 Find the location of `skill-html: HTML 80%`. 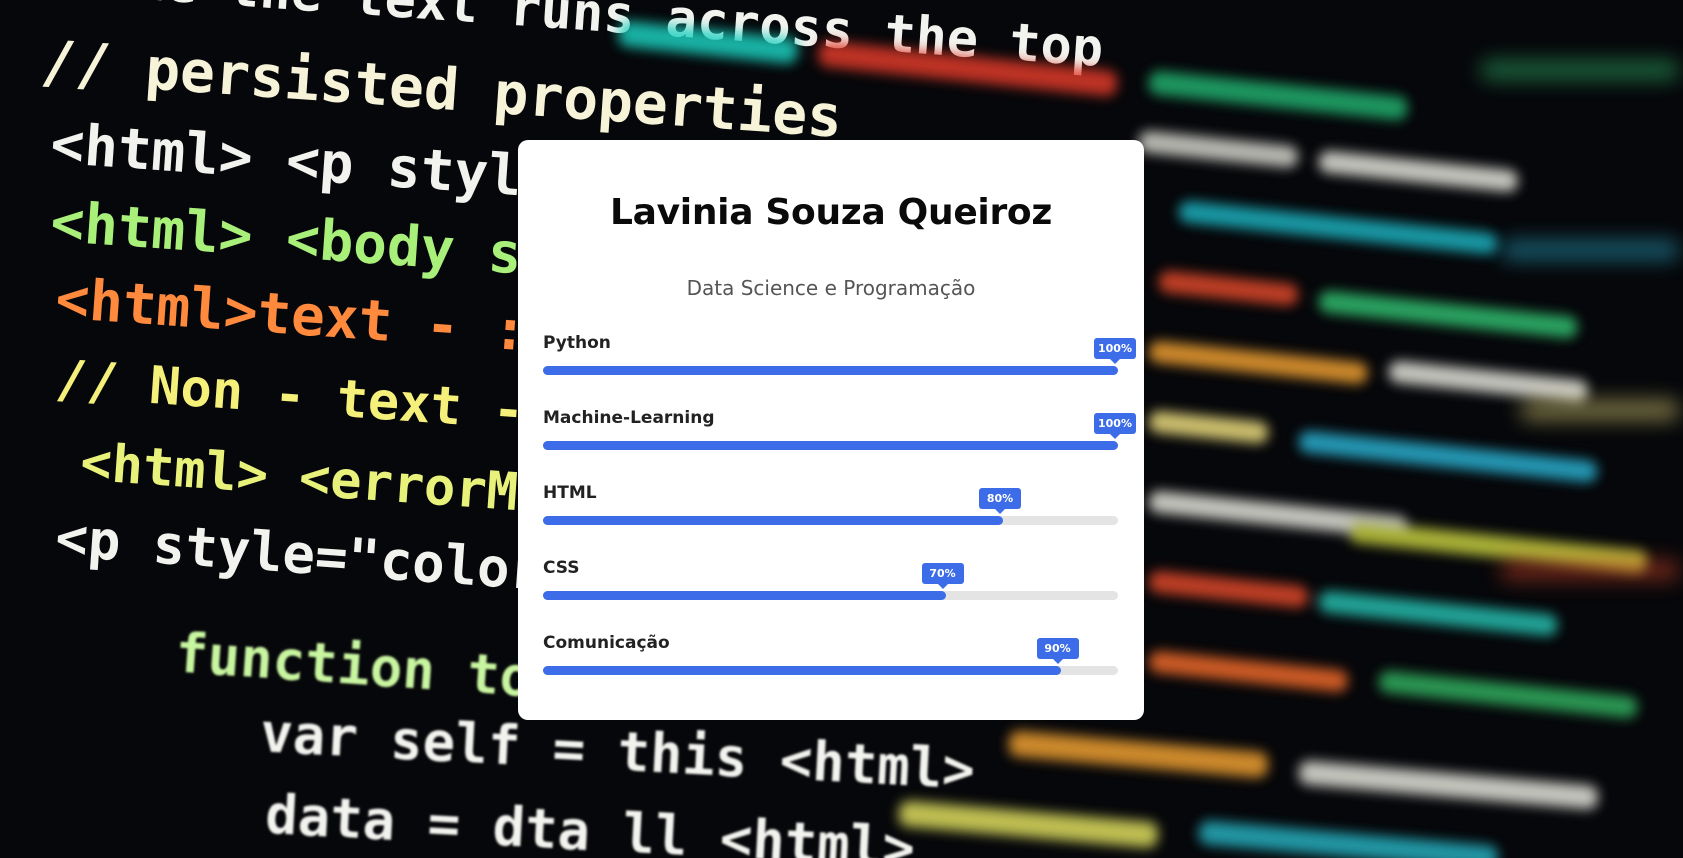

skill-html: HTML 80% is located at coordinates (830, 513).